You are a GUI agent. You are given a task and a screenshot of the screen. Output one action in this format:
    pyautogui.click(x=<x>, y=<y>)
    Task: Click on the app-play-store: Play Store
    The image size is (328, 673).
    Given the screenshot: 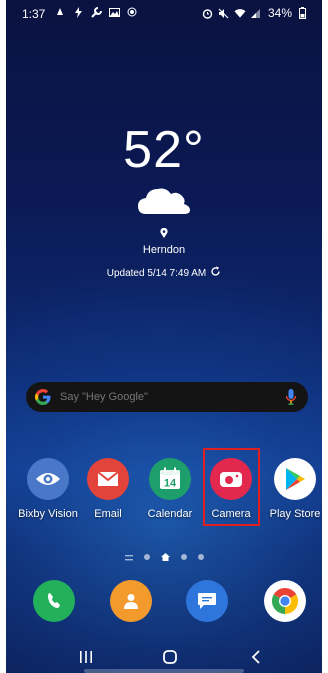 What is the action you would take?
    pyautogui.click(x=292, y=489)
    